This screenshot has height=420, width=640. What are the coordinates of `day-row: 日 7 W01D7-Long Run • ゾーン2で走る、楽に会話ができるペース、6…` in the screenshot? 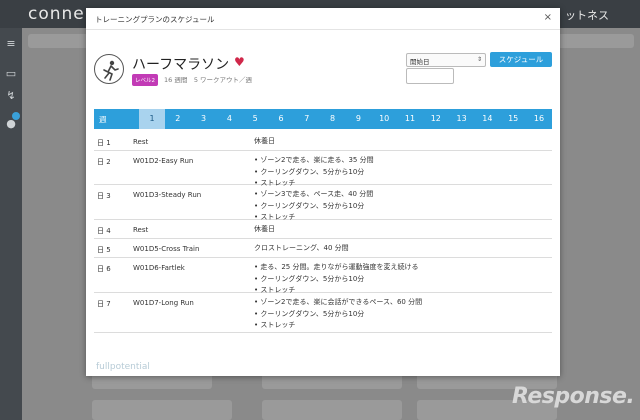 It's located at (323, 313).